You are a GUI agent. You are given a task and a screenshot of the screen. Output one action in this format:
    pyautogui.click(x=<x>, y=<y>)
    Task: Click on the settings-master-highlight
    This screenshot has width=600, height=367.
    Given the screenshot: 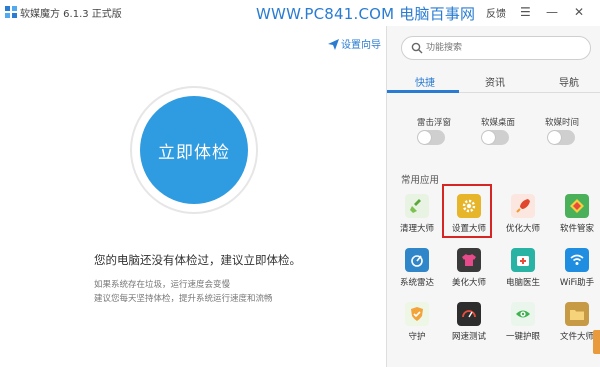 What is the action you would take?
    pyautogui.click(x=467, y=211)
    